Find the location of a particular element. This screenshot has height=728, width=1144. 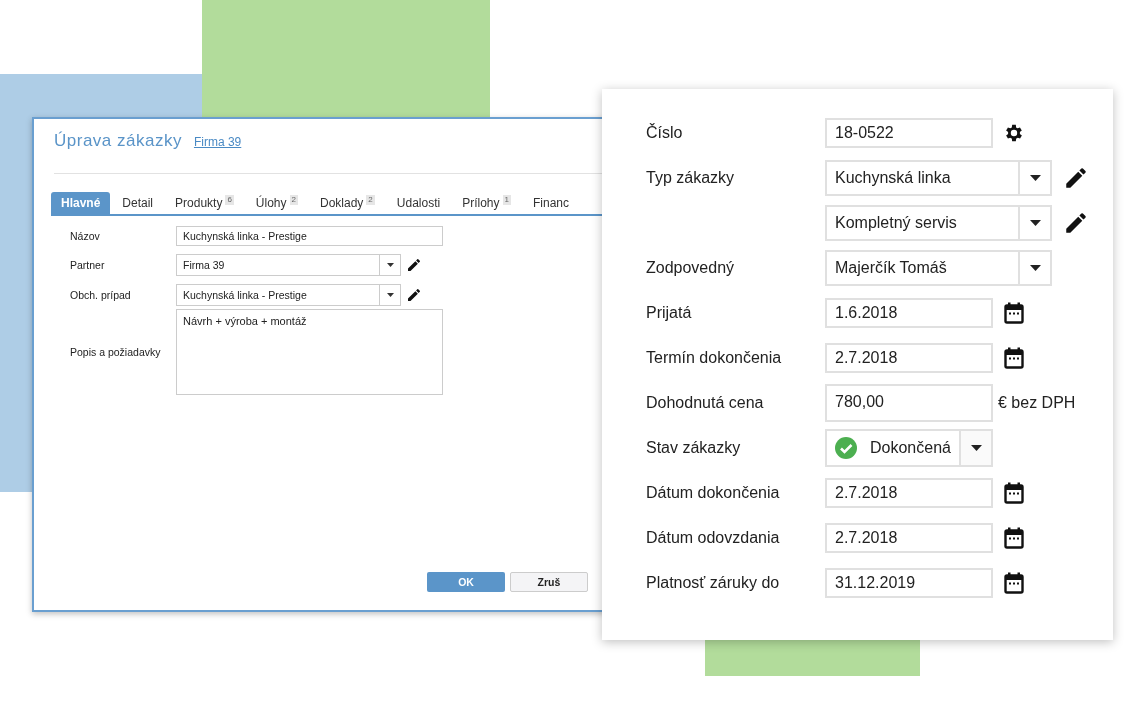

tab: Financ is located at coordinates (551, 203).